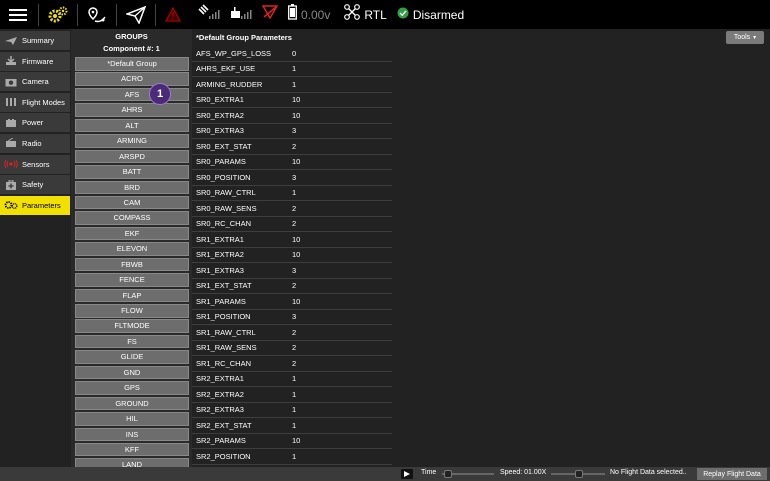 This screenshot has height=481, width=770. Describe the element at coordinates (35, 61) in the screenshot. I see `sidebar-item-firmware: Firmware` at that location.